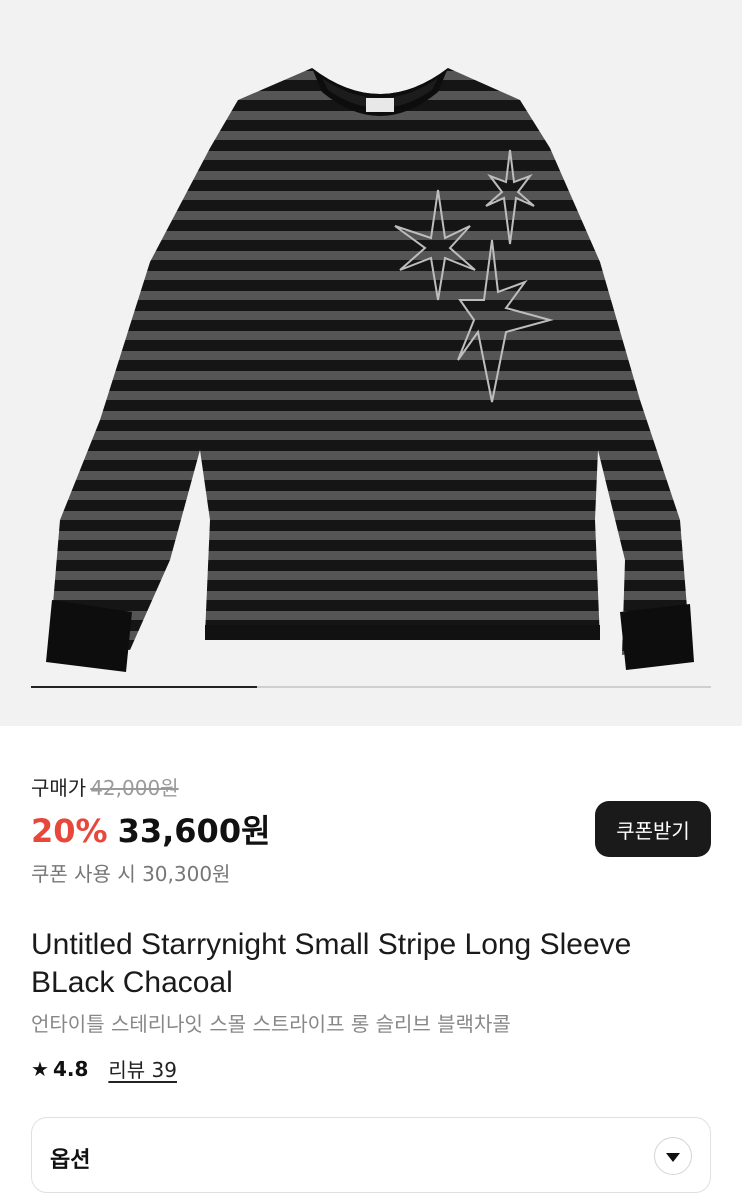 The width and height of the screenshot is (742, 1200). I want to click on product-title-korean: 언타이틀 스테리나잇 스몰 스트라이프 롱 슬리브 블랙차콜, so click(271, 1024).